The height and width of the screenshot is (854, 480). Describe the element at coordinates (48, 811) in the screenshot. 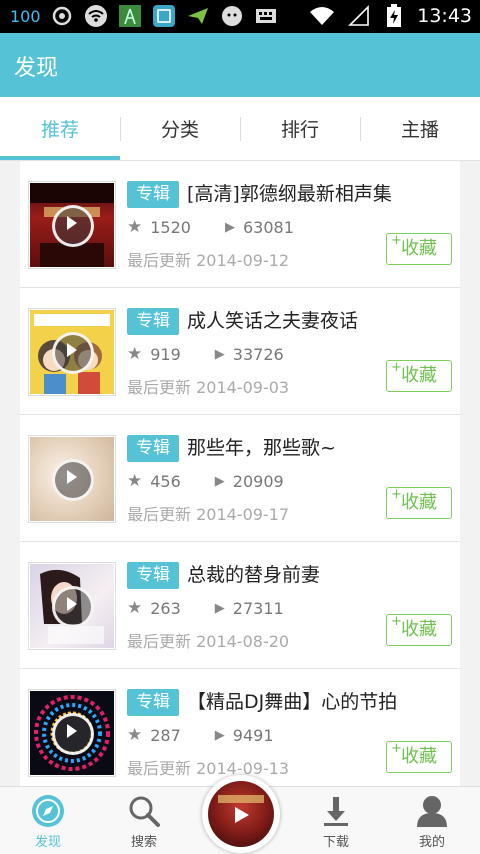

I see `compass-icon` at that location.